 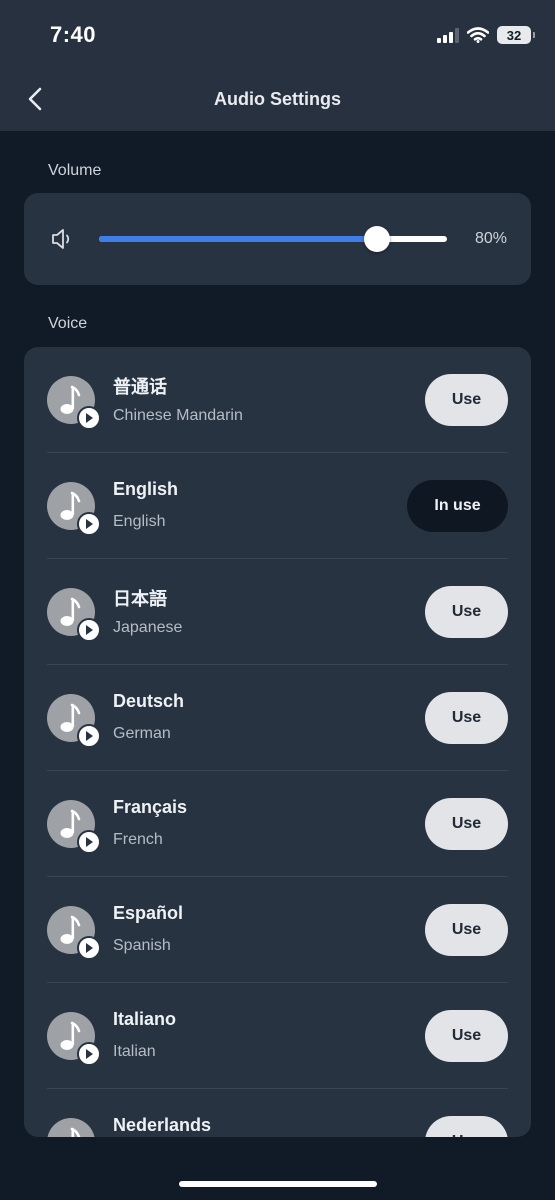 What do you see at coordinates (490, 238) in the screenshot?
I see `volume-value: 80%` at bounding box center [490, 238].